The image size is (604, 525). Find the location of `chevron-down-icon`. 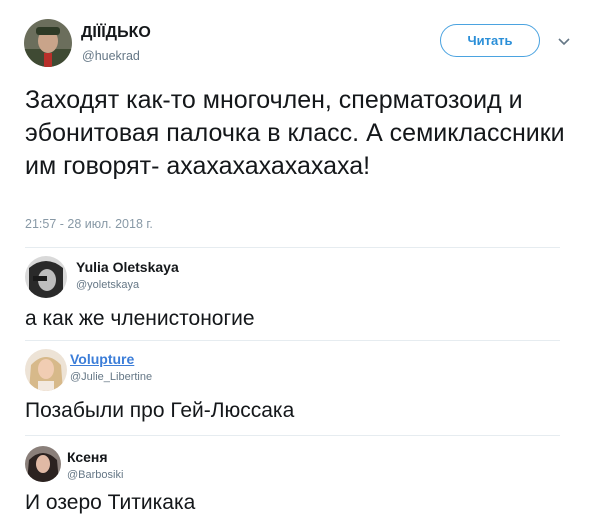

chevron-down-icon is located at coordinates (564, 40).